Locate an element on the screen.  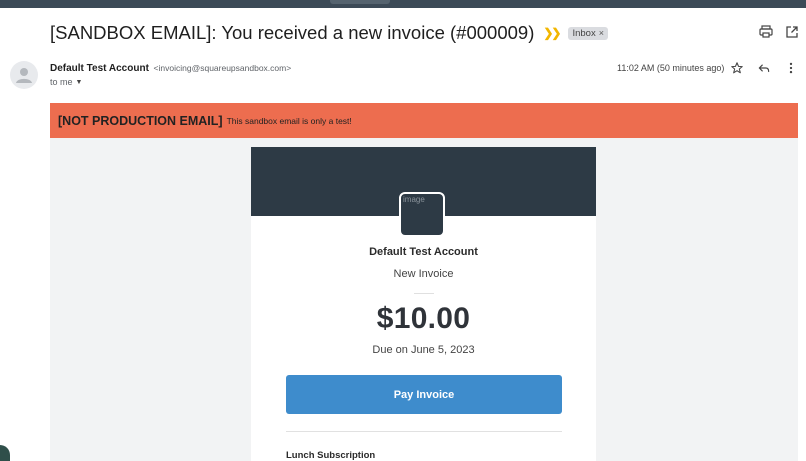
label-chip-inbox: Inbox × is located at coordinates (588, 33).